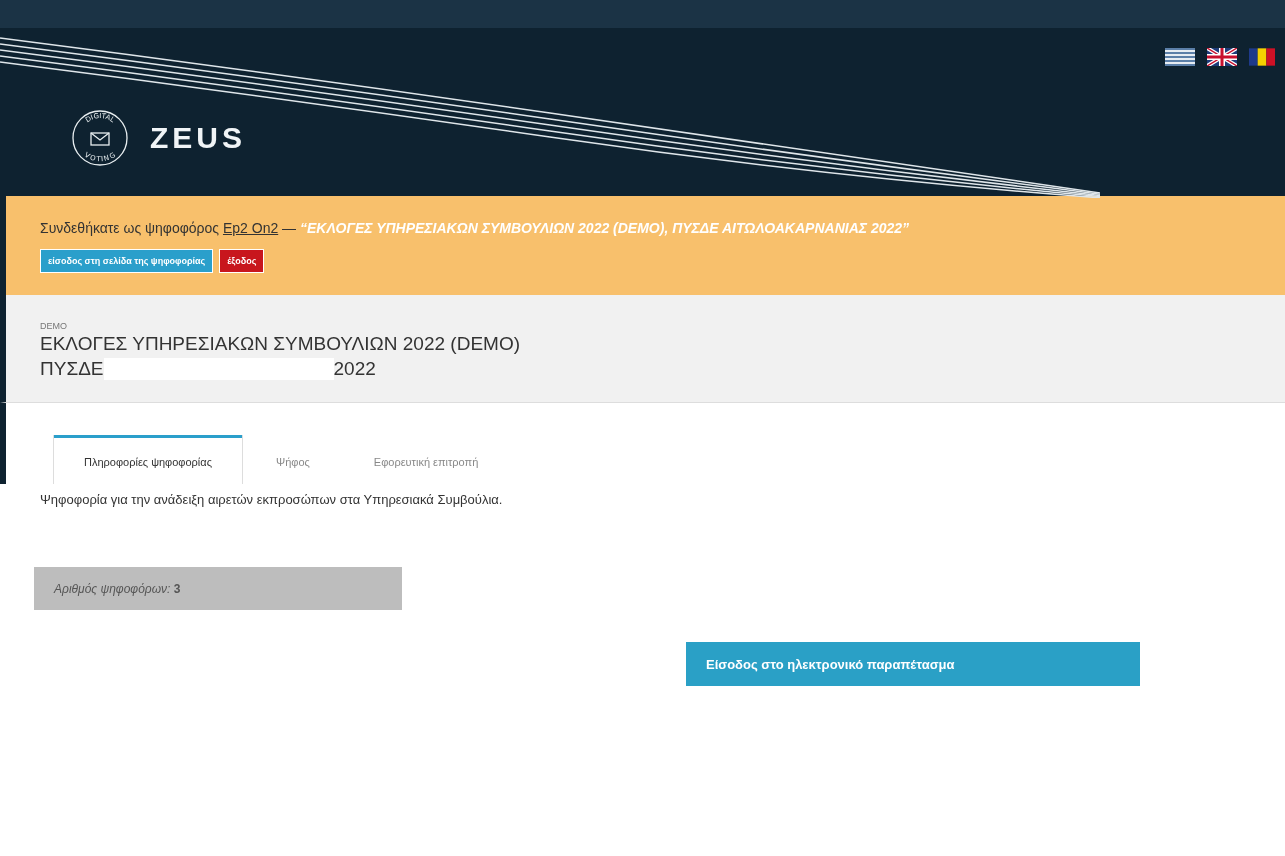 This screenshot has width=1285, height=856. I want to click on election-description: Ψηφοφορία για την ανάδειξη αιρετών εκπροσώπων στα Υπηρεσιακά Συμβούλια., so click(272, 499).